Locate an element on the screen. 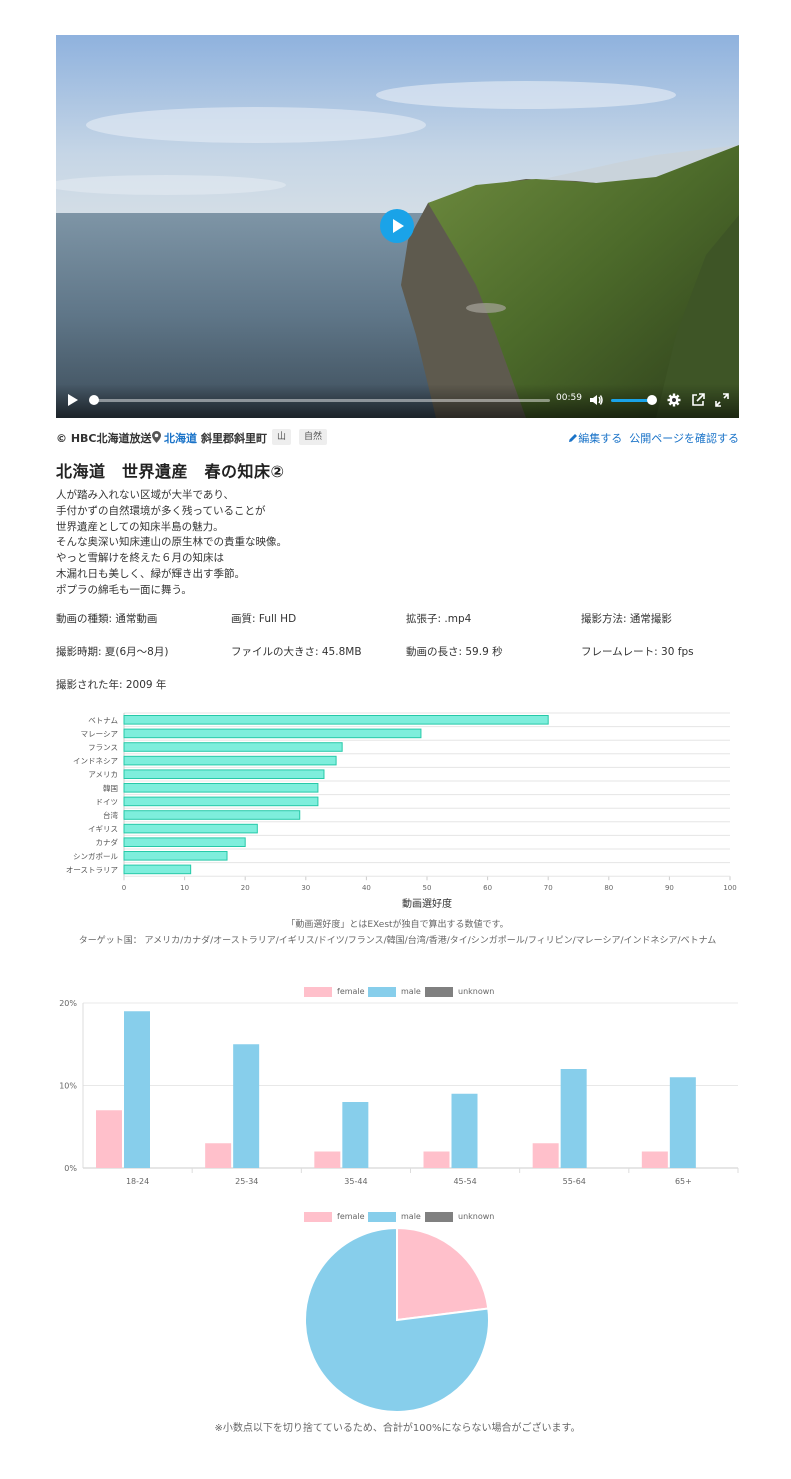 This screenshot has height=1479, width=791. x-tick-label: 80 is located at coordinates (608, 888).